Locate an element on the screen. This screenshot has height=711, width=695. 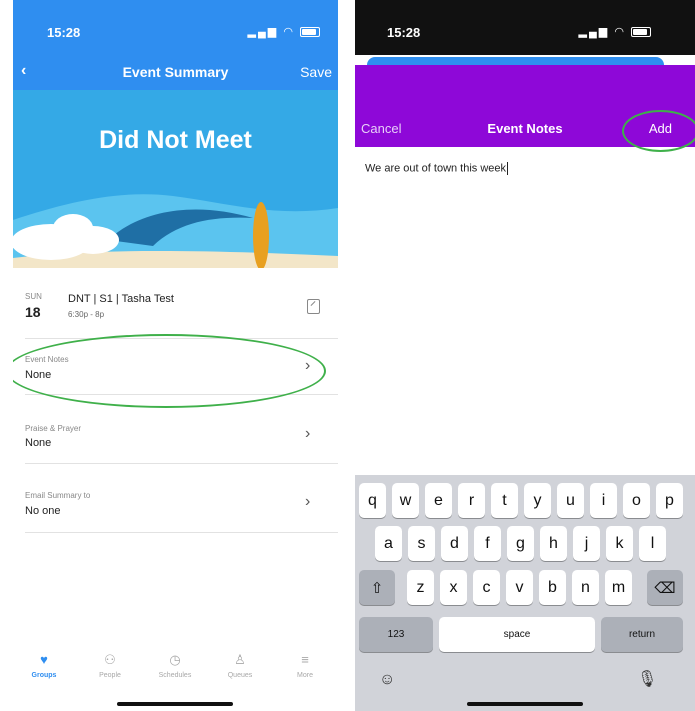
email-summary-value: No one is located at coordinates (43, 511).